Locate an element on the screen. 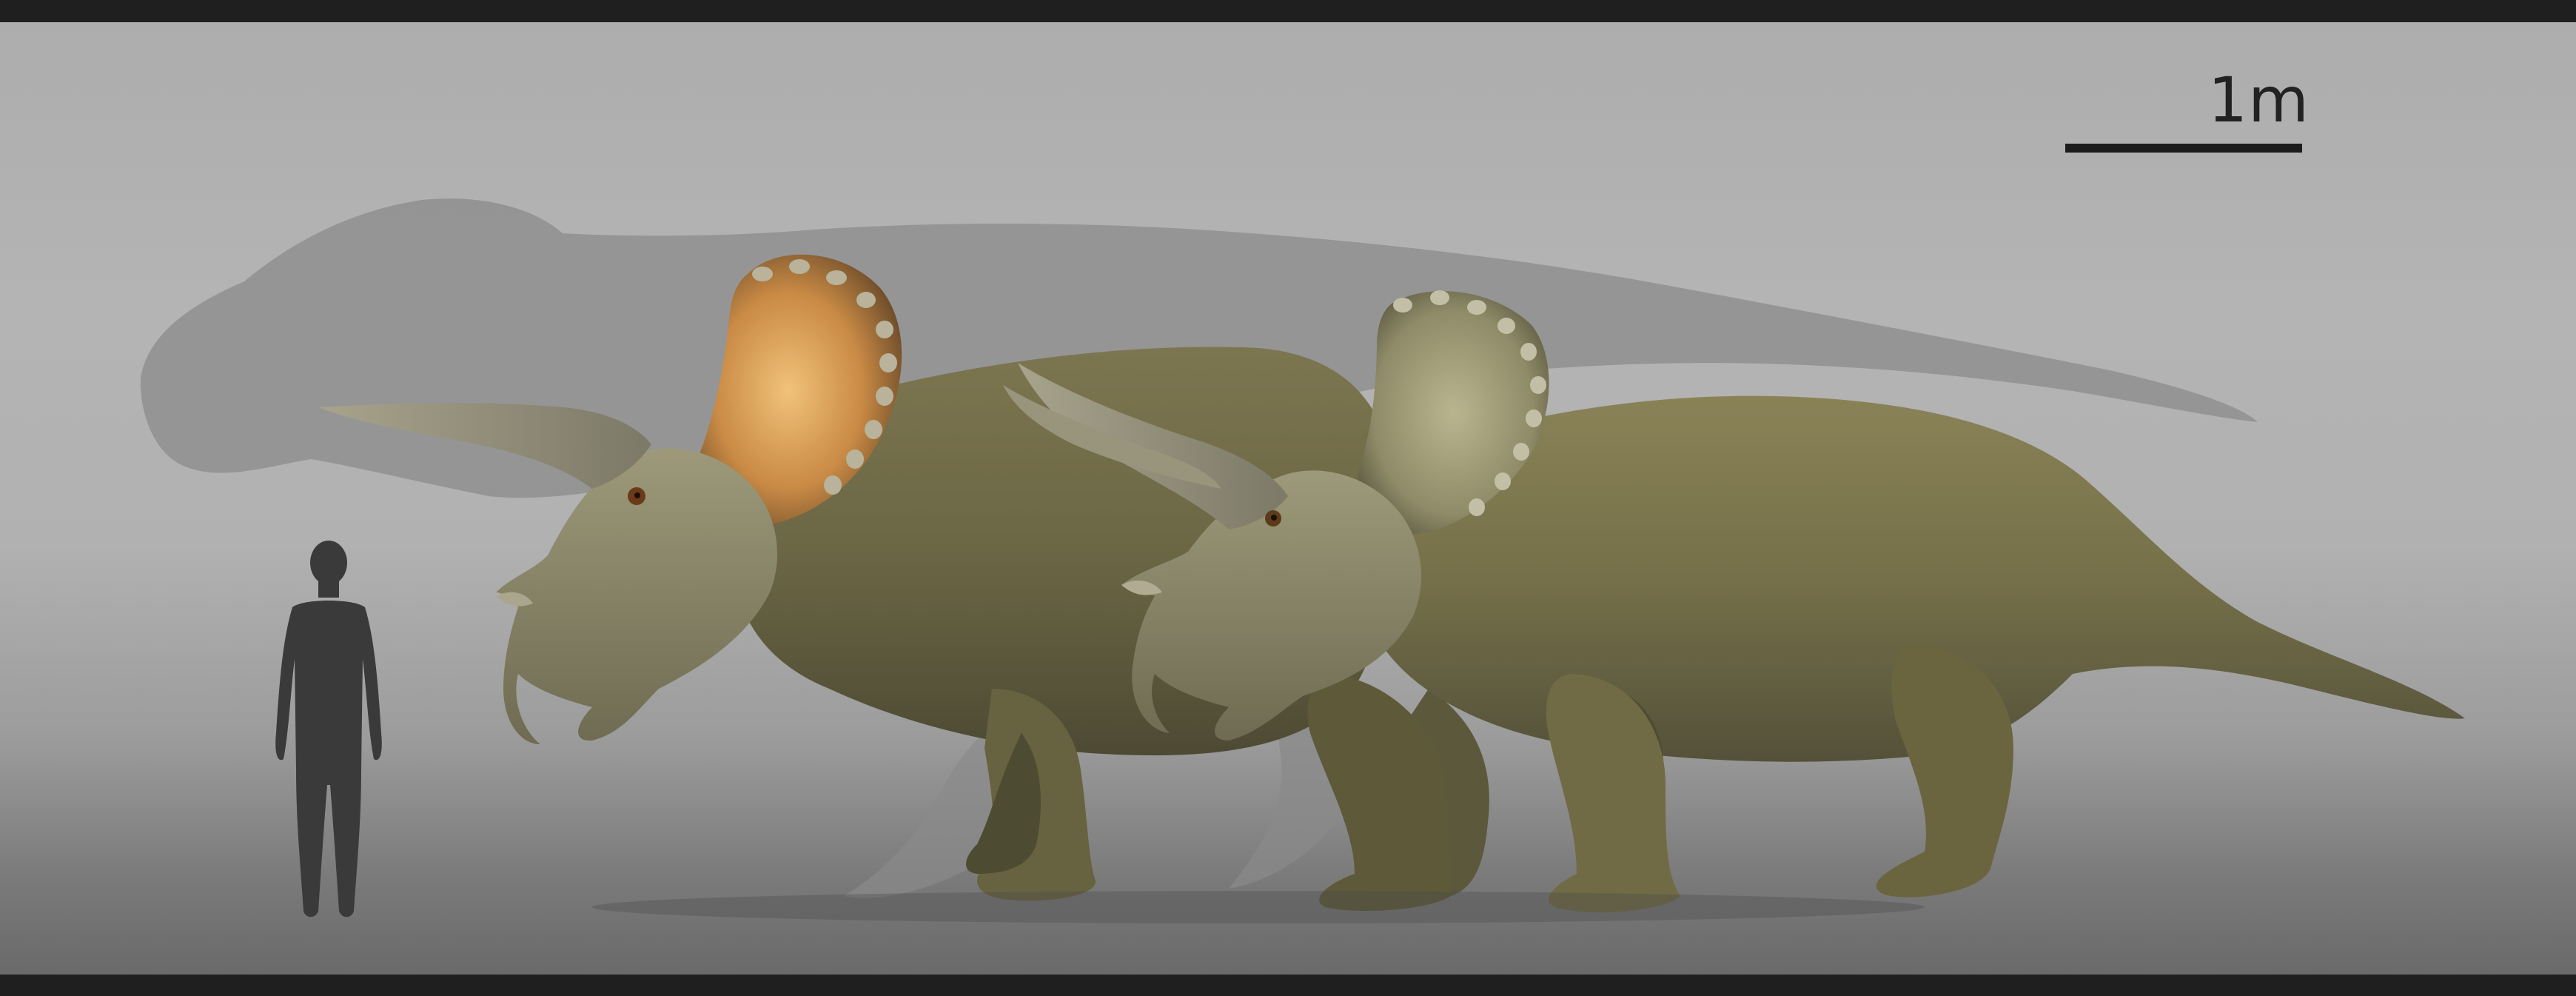  scale-bar is located at coordinates (2183, 148).